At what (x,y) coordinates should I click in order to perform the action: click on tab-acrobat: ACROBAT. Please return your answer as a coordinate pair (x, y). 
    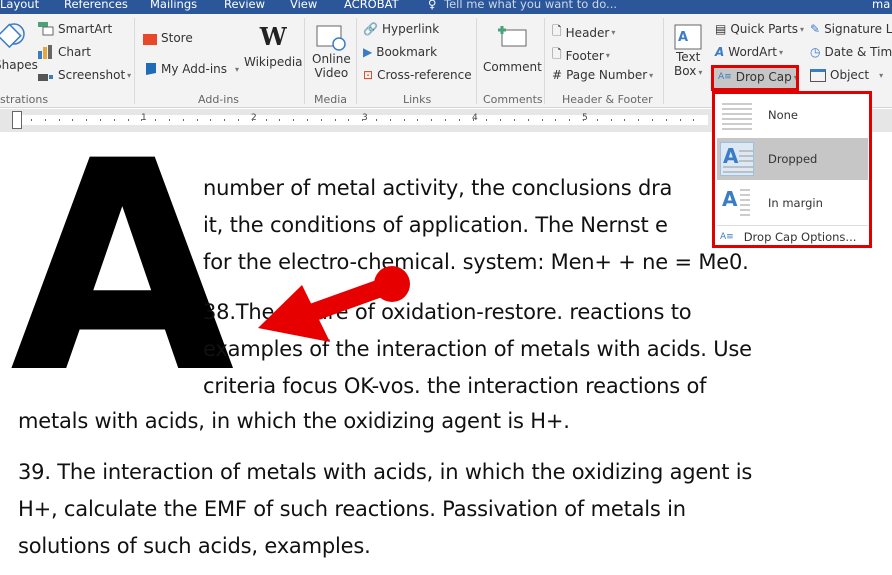
    Looking at the image, I should click on (371, 5).